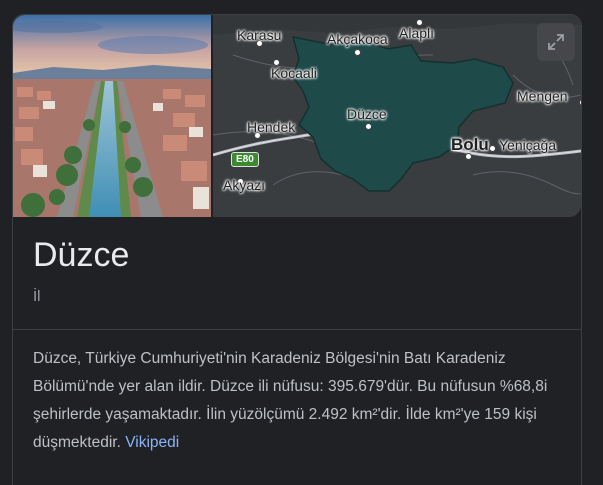 This screenshot has width=603, height=485. Describe the element at coordinates (271, 127) in the screenshot. I see `map-label-hendek: Hendek` at that location.